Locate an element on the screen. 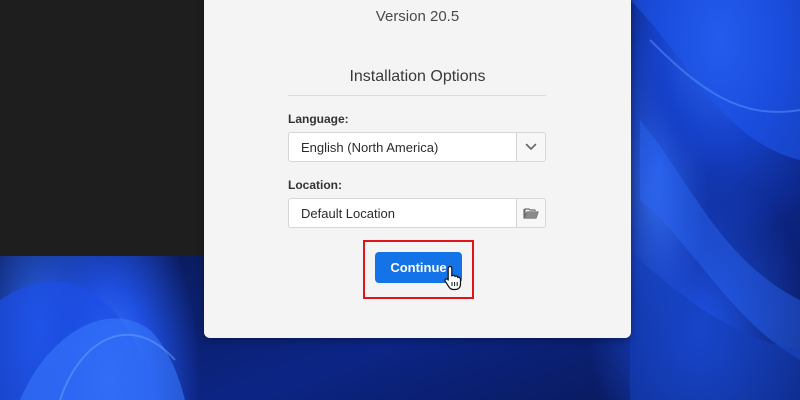 This screenshot has height=400, width=800. location-label: Location: is located at coordinates (315, 185).